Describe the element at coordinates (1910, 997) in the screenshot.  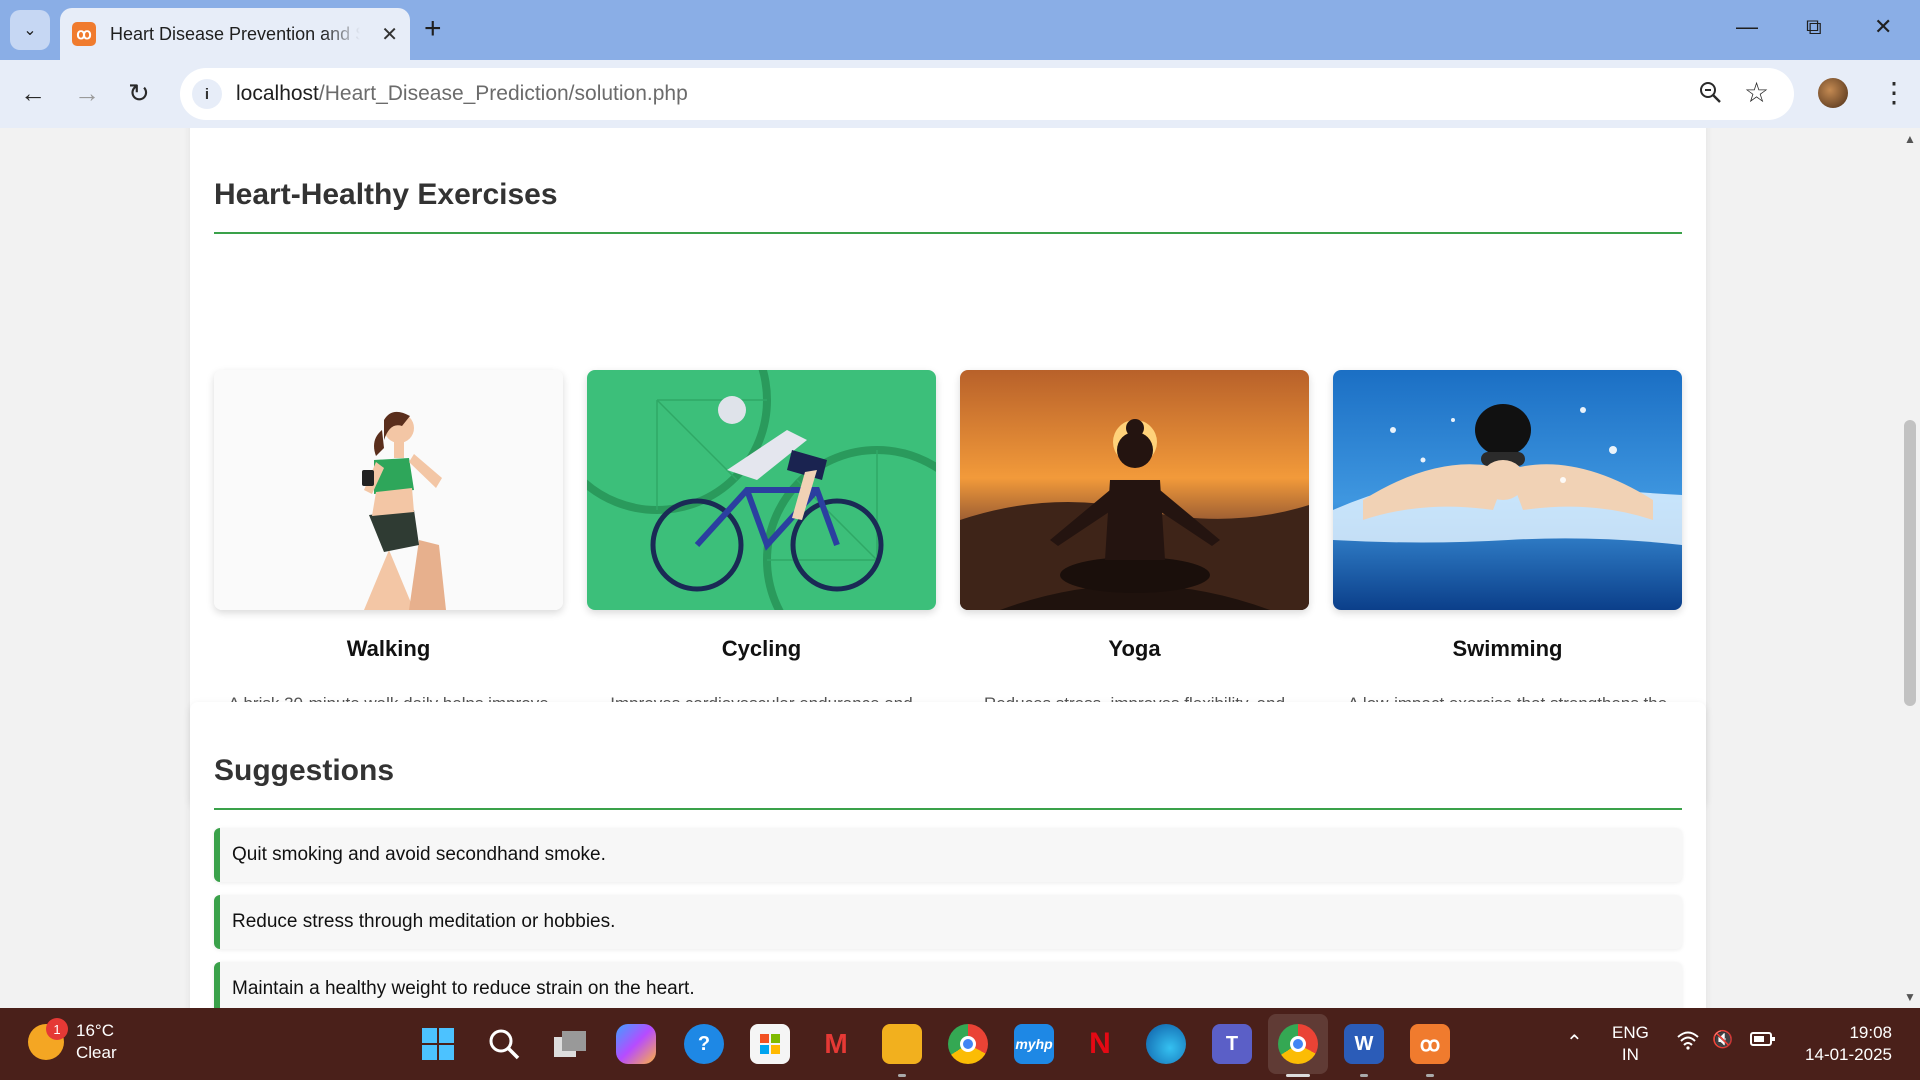
I see `scroll-down-icon: ▼` at that location.